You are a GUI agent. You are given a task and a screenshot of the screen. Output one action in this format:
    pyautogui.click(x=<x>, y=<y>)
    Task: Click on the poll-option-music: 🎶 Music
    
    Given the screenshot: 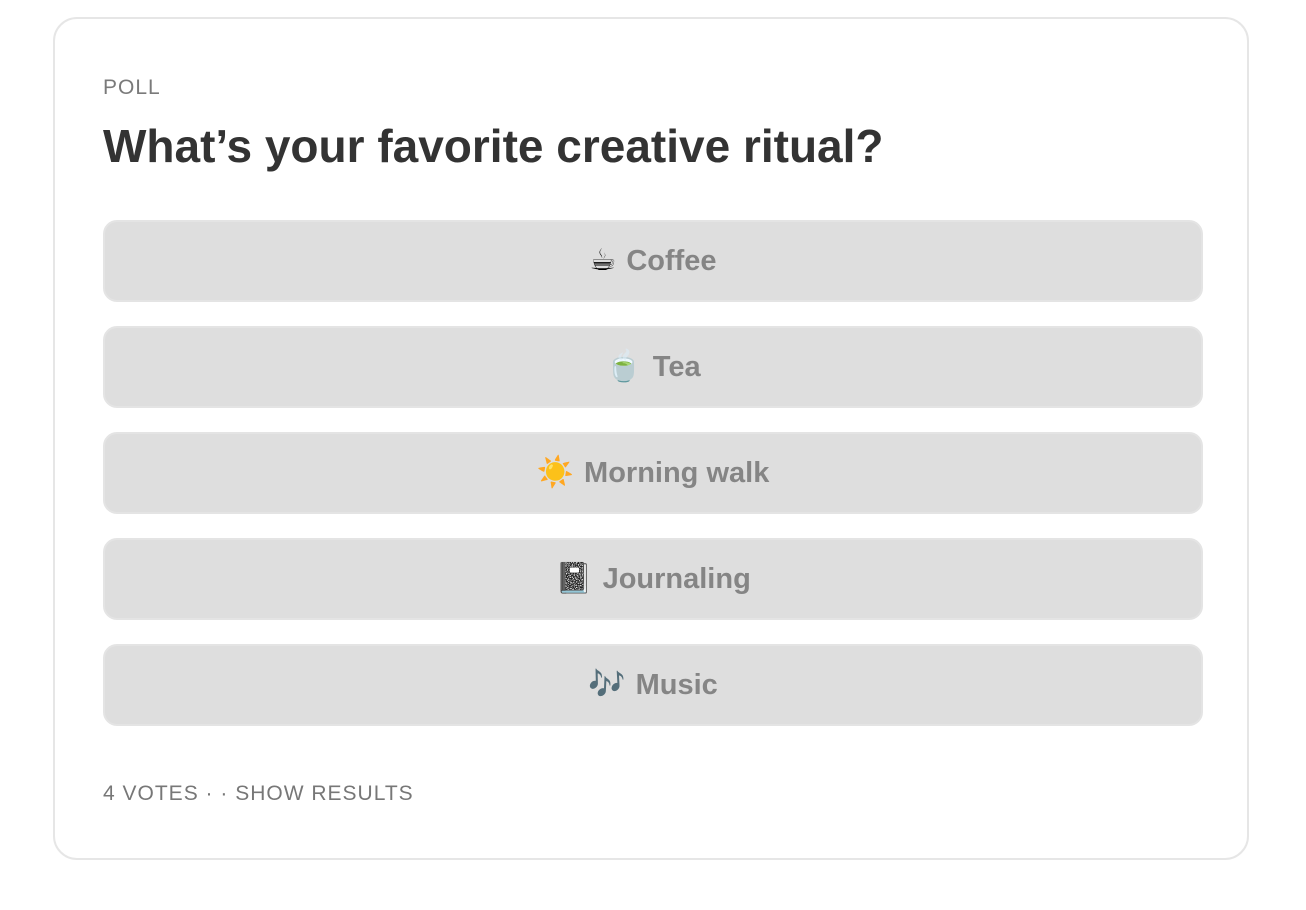 What is the action you would take?
    pyautogui.click(x=653, y=685)
    